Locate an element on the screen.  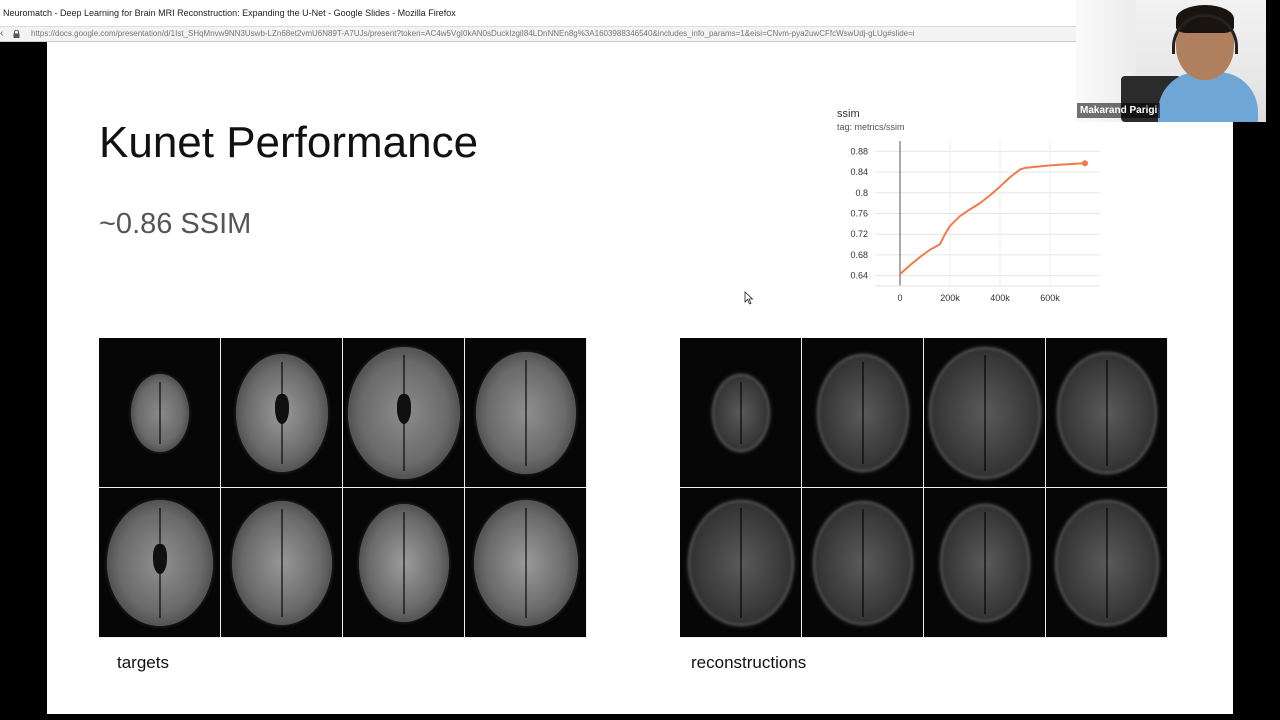
chart-x-tick-label: 600k is located at coordinates (1050, 298).